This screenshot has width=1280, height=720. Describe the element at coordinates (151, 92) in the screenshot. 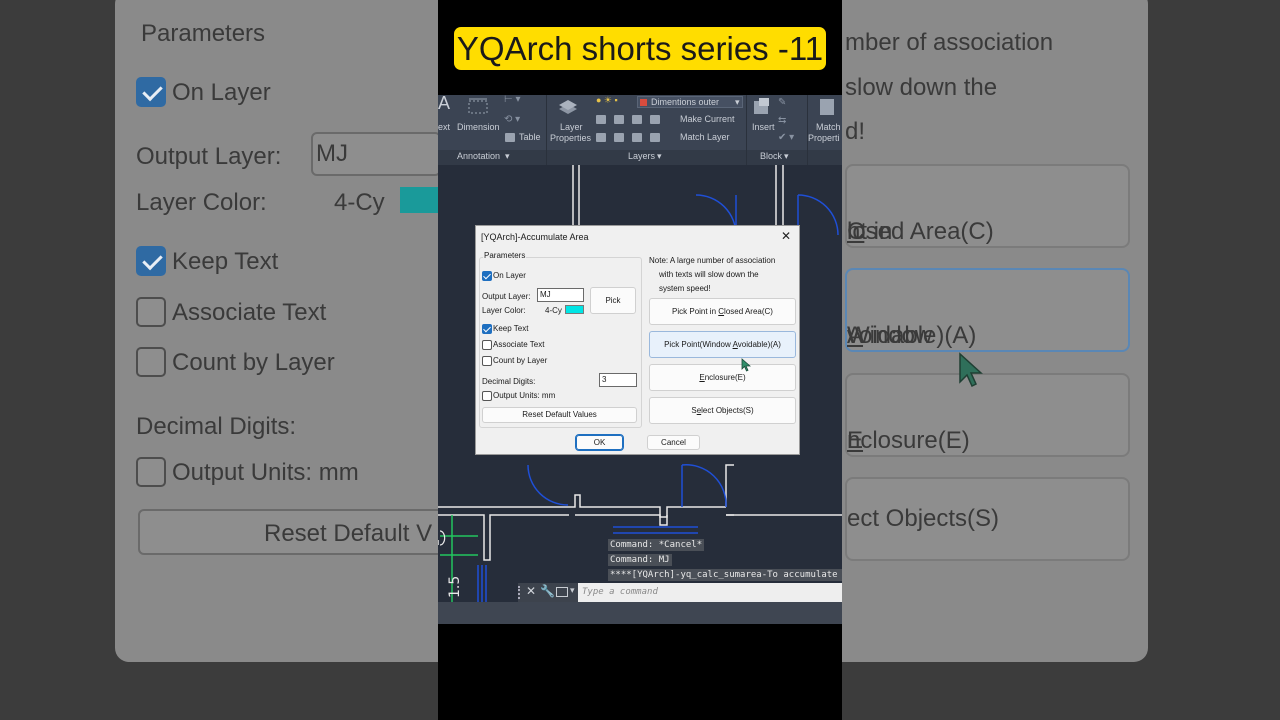

I see `bg-on-layer-checkbox` at that location.